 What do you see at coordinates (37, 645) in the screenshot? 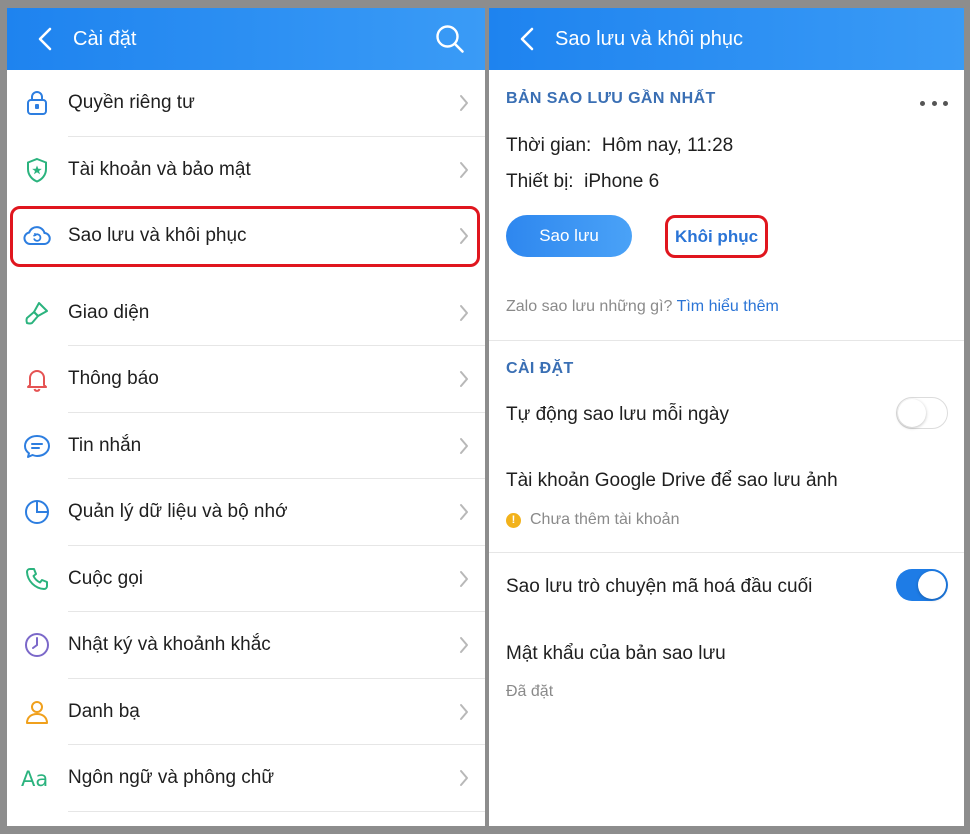
I see `clock-icon` at bounding box center [37, 645].